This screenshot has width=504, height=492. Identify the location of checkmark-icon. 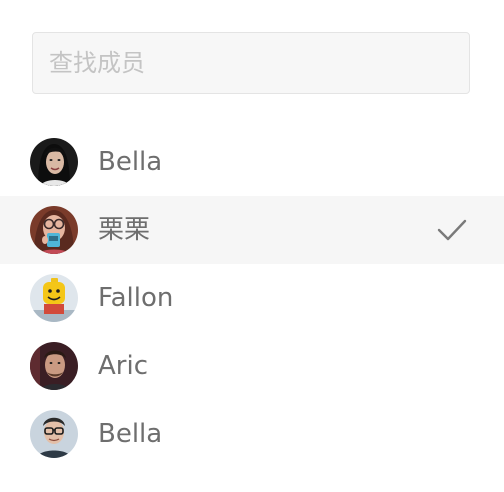
(452, 230).